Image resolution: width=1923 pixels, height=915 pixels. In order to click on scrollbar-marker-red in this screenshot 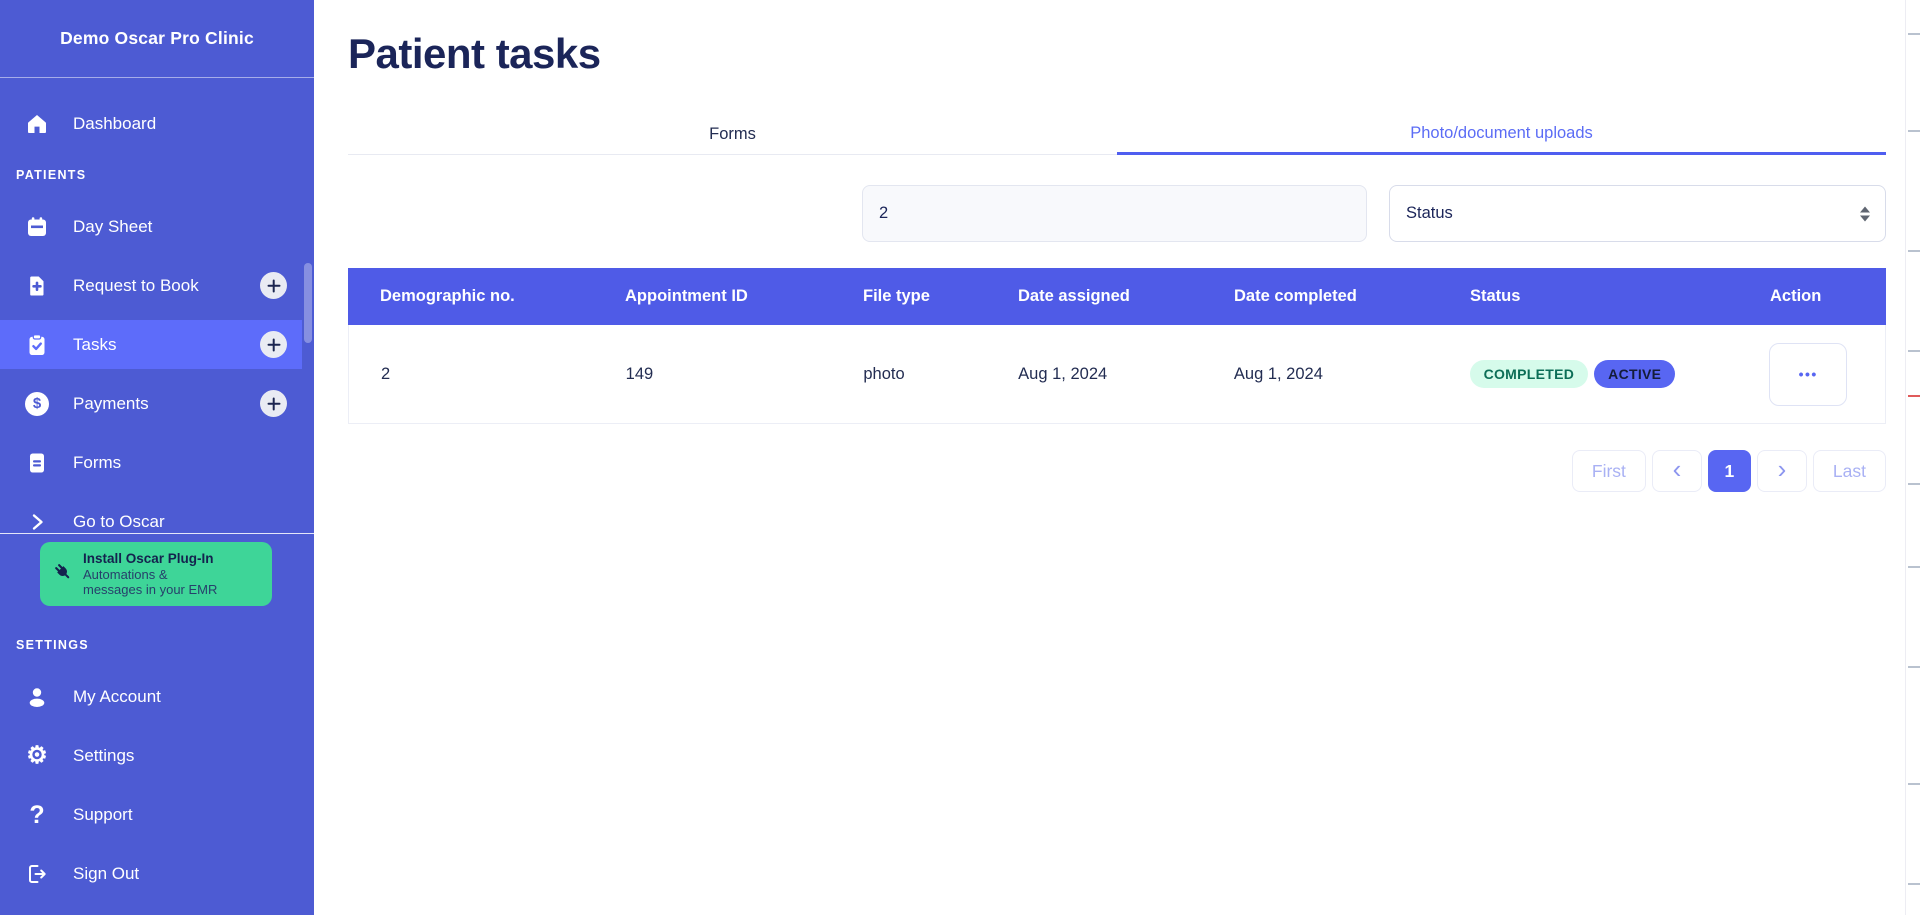, I will do `click(1914, 396)`.